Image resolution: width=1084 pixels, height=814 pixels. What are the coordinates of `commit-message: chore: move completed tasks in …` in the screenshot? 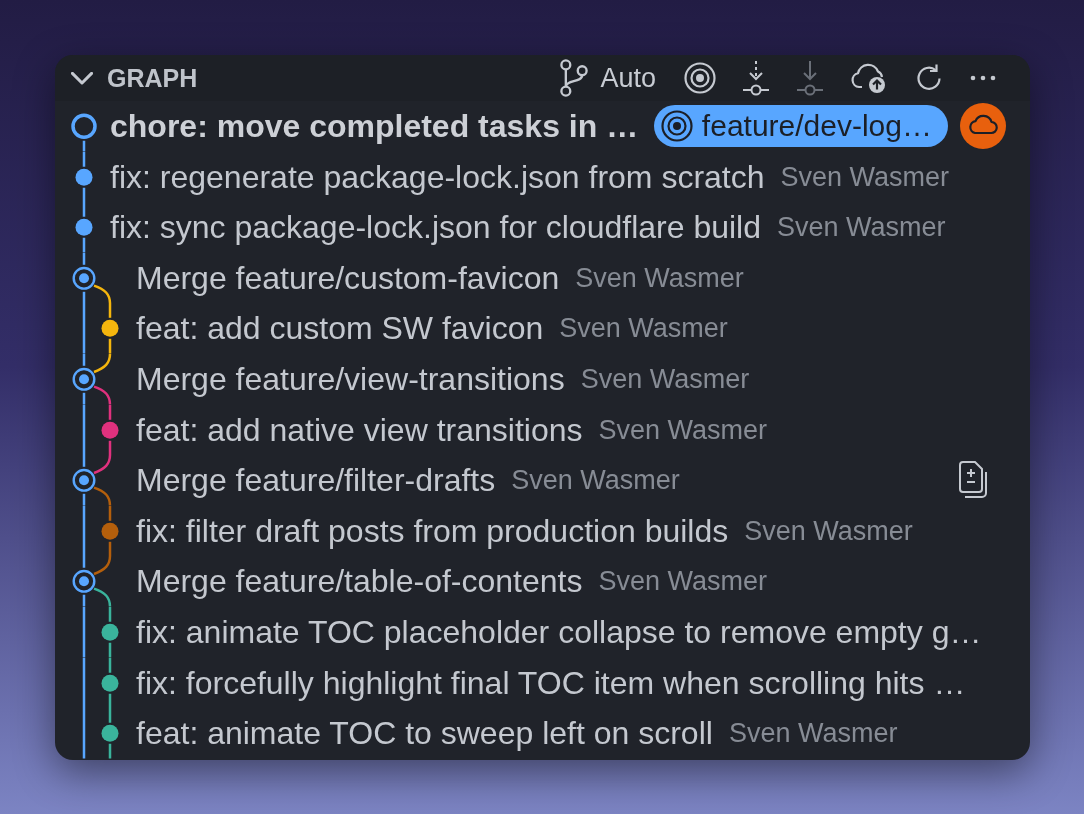 It's located at (374, 126).